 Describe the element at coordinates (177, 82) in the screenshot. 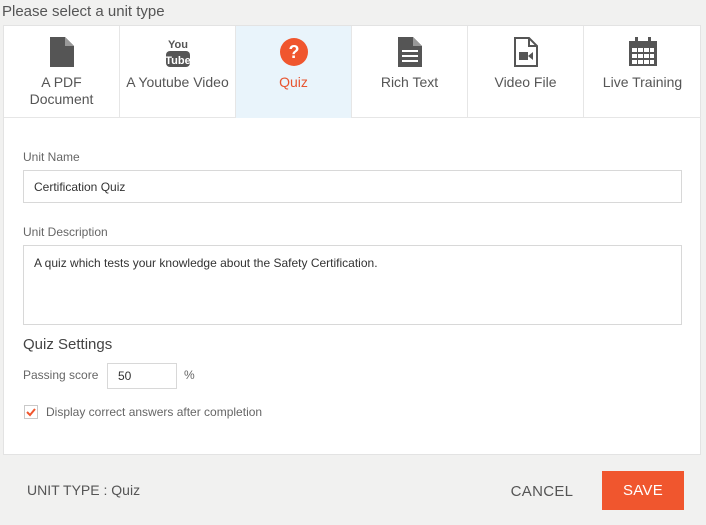

I see `tab-label: A Youtube Video` at that location.